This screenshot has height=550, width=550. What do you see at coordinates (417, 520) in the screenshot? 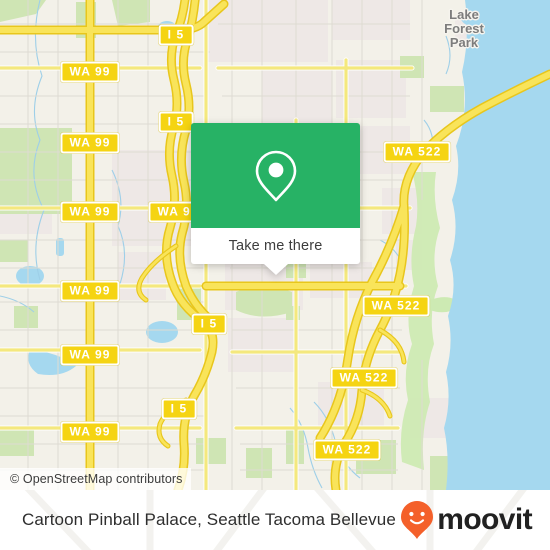
I see `moovit-pin-icon` at bounding box center [417, 520].